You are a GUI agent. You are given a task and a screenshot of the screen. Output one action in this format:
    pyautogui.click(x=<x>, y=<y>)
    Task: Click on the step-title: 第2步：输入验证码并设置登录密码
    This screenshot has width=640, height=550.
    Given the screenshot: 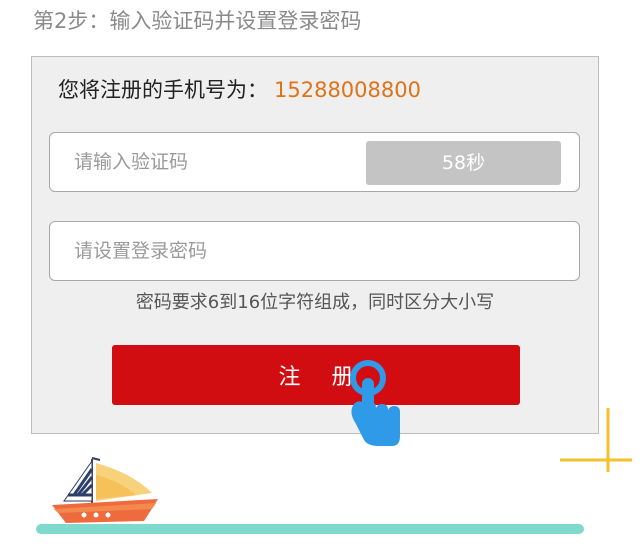 What is the action you would take?
    pyautogui.click(x=197, y=21)
    